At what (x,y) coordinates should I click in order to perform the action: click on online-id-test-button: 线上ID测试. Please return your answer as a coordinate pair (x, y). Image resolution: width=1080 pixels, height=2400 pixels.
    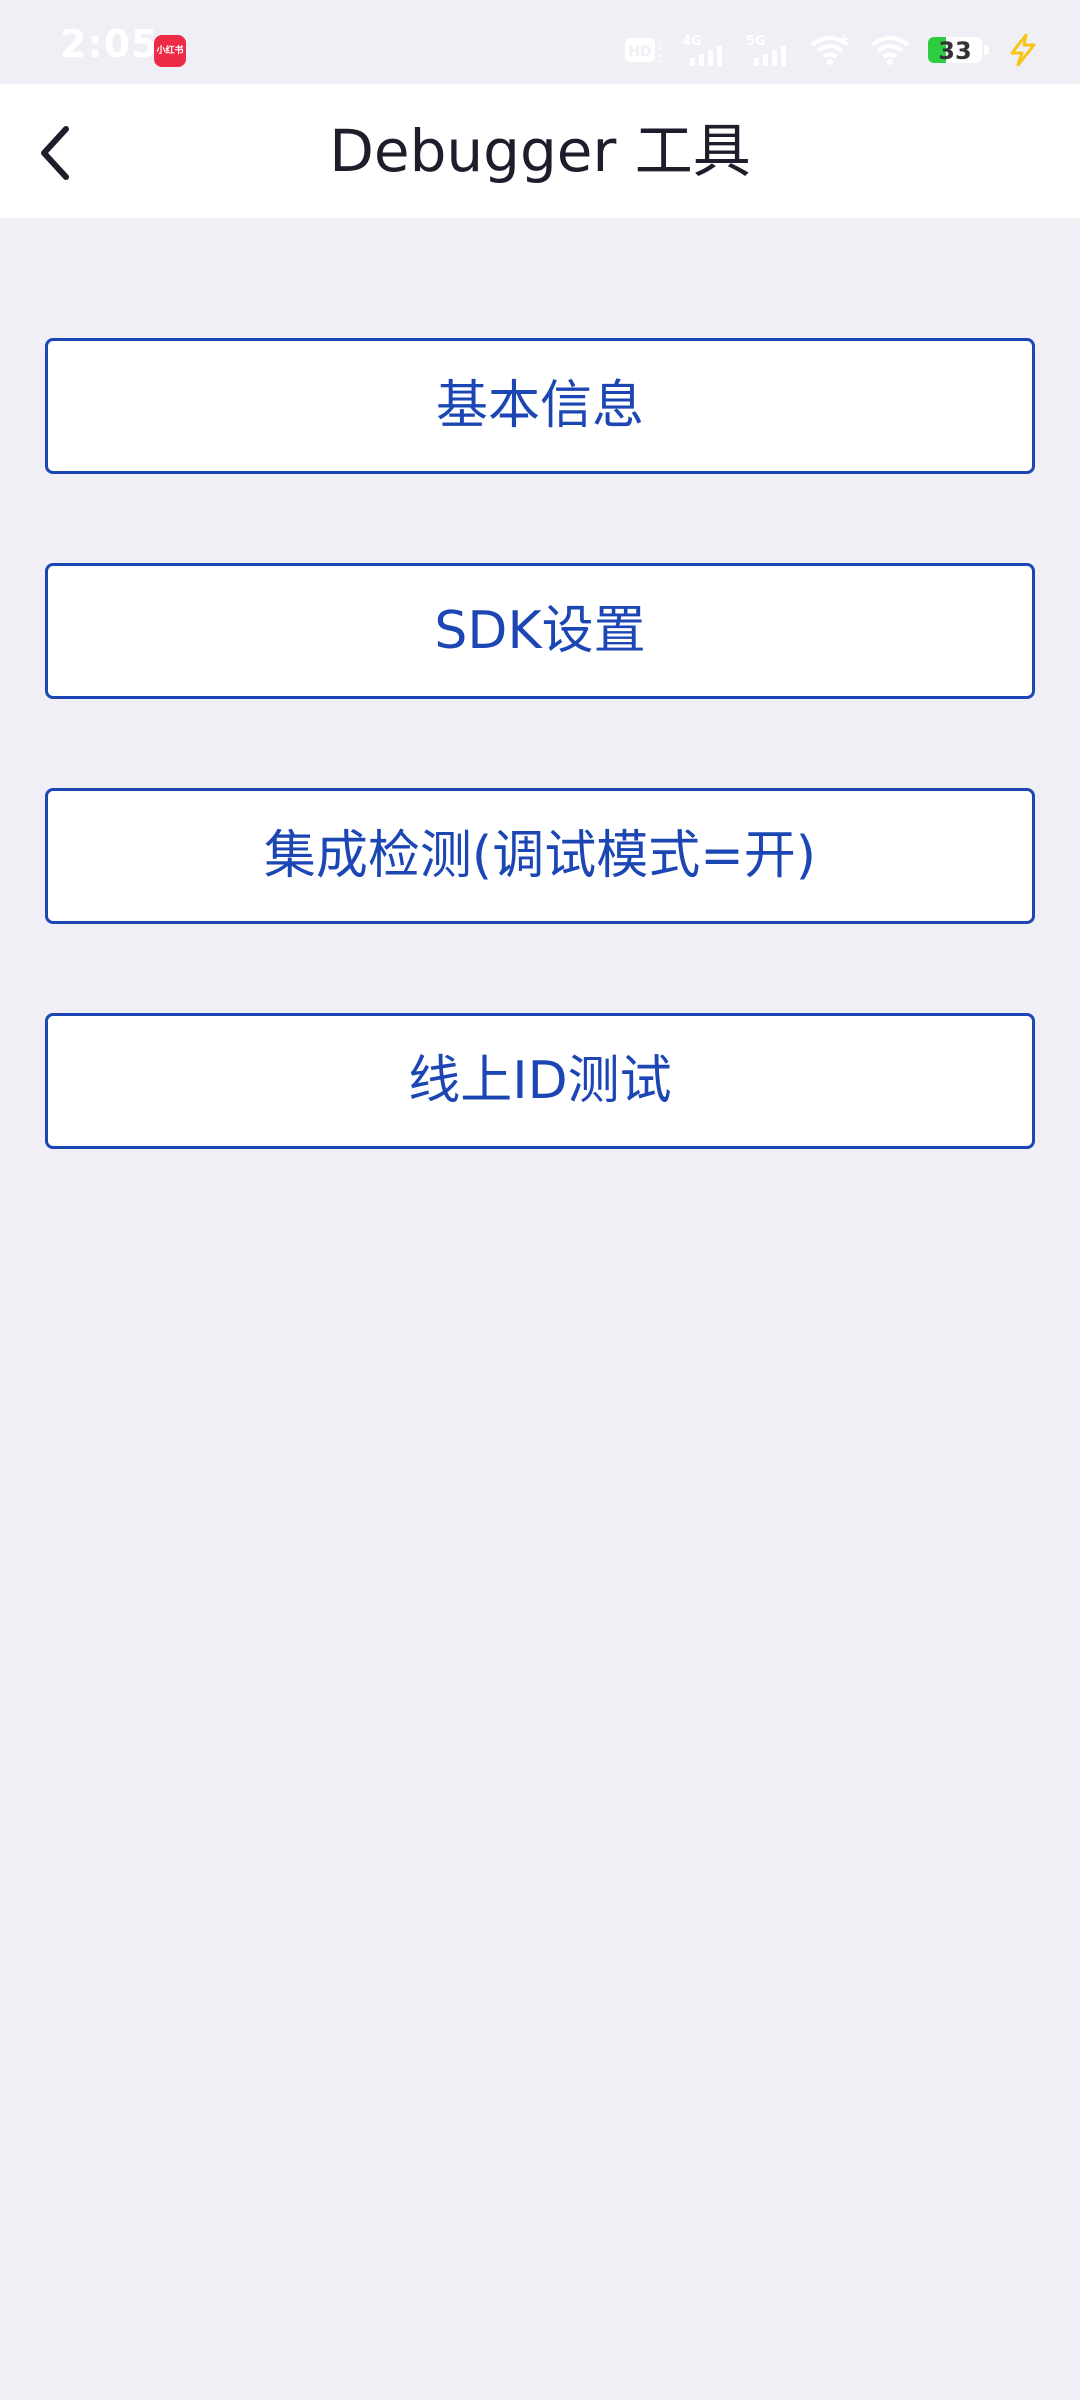
    Looking at the image, I should click on (540, 1081).